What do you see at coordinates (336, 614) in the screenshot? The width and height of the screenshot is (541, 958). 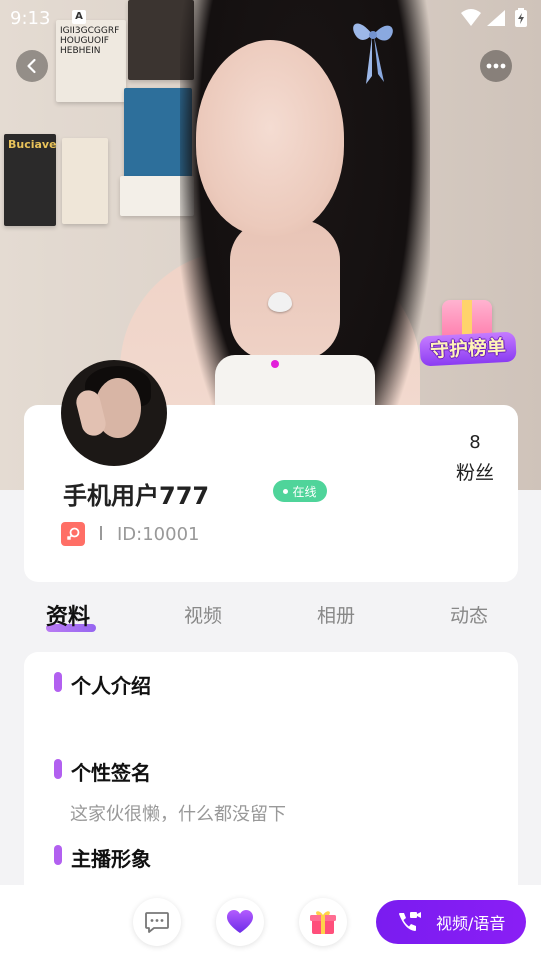 I see `tab-album: 相册` at bounding box center [336, 614].